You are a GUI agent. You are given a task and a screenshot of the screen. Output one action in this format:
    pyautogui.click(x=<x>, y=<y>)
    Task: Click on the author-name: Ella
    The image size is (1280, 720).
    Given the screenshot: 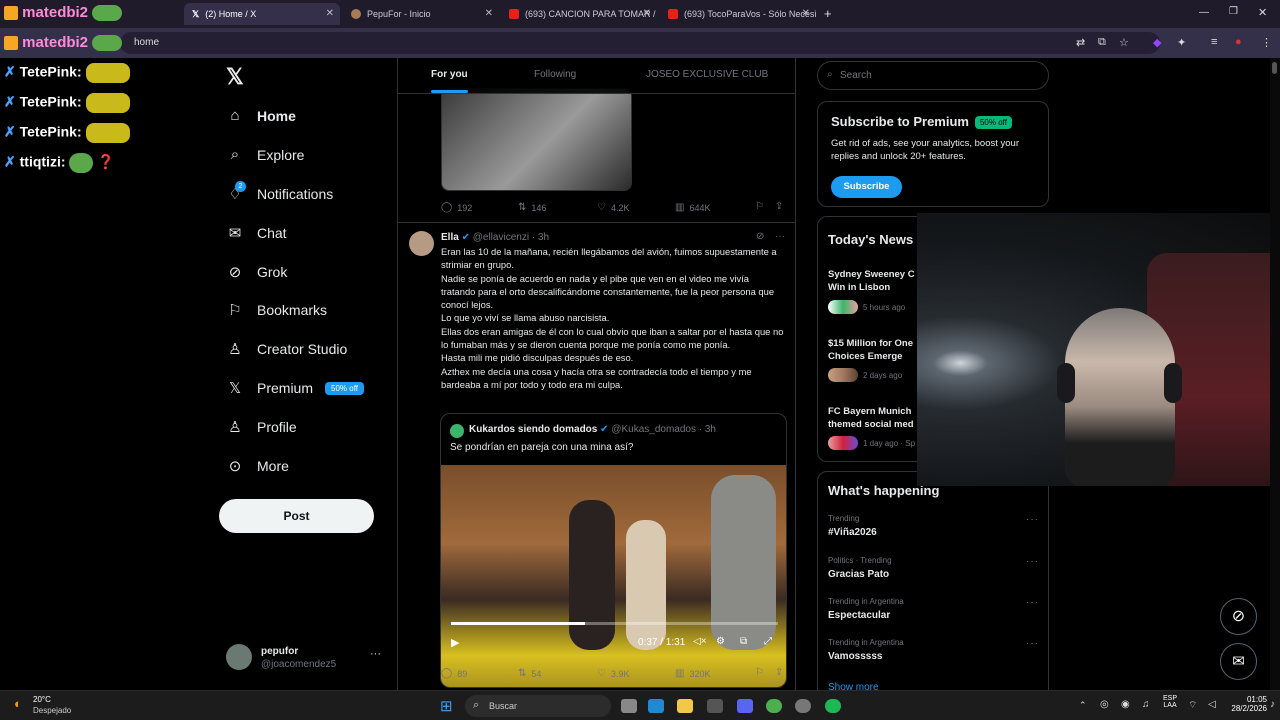 What is the action you would take?
    pyautogui.click(x=450, y=237)
    